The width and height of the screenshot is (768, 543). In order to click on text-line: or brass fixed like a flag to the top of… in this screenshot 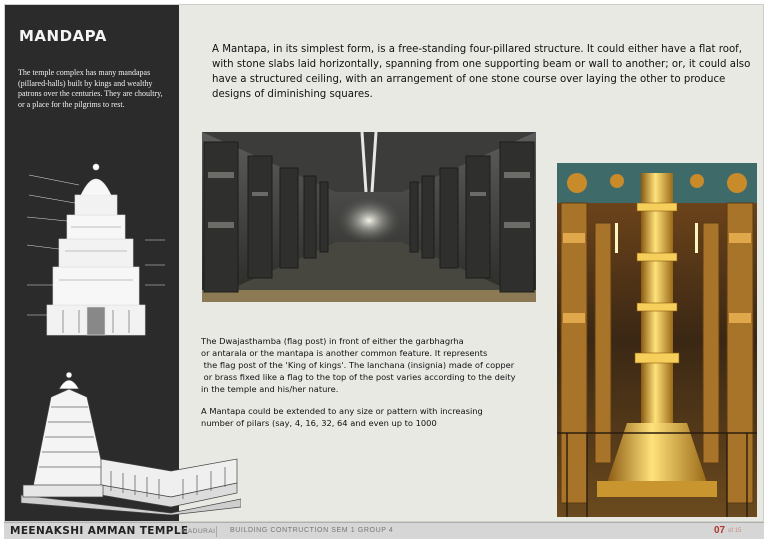, I will do `click(358, 377)`.